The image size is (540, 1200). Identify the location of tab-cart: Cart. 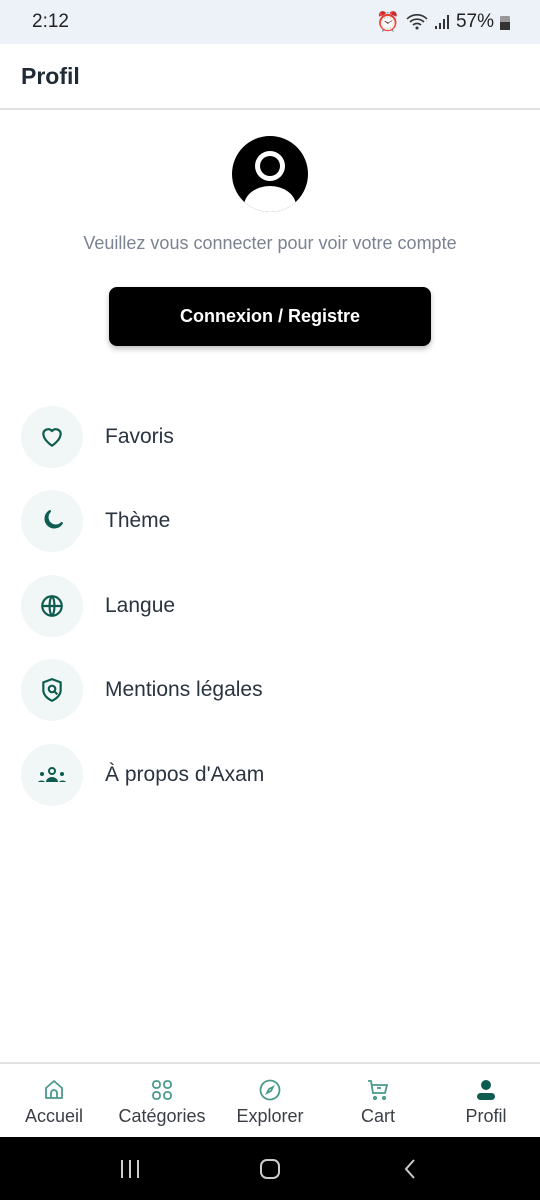
(378, 1100).